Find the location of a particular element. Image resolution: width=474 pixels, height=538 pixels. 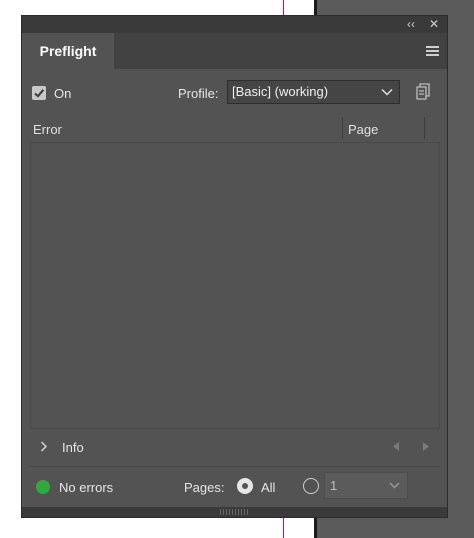

column-header-error: Error is located at coordinates (47, 129).